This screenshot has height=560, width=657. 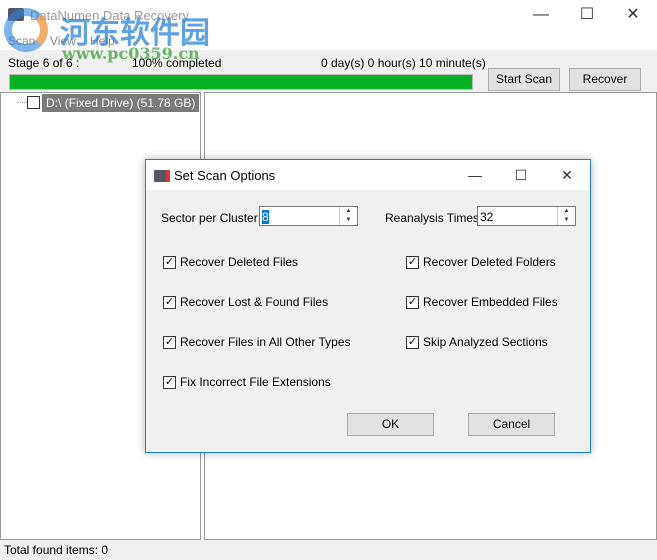 What do you see at coordinates (605, 79) in the screenshot?
I see `recover-button: Recover` at bounding box center [605, 79].